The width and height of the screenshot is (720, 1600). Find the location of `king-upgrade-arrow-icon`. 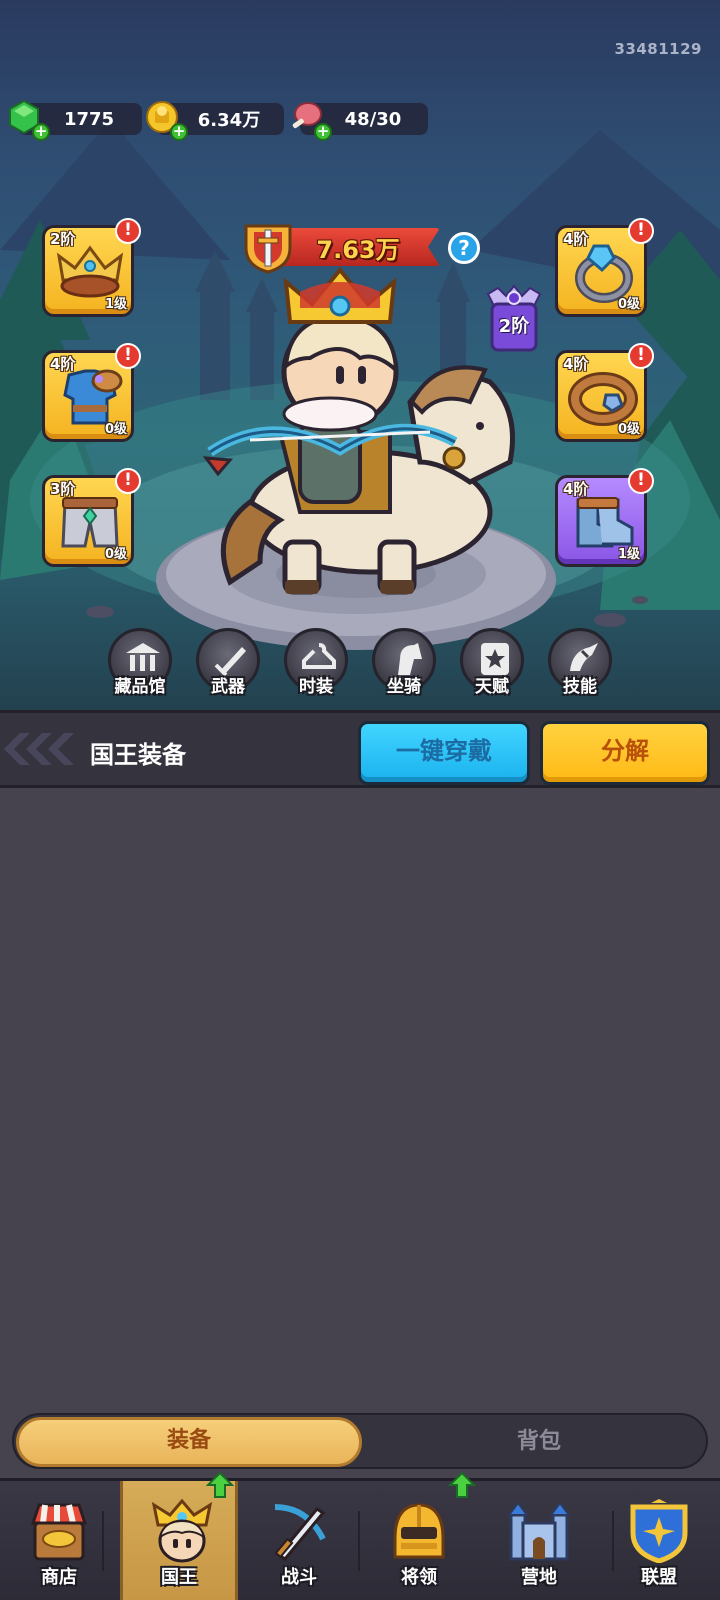

king-upgrade-arrow-icon is located at coordinates (220, 1484).